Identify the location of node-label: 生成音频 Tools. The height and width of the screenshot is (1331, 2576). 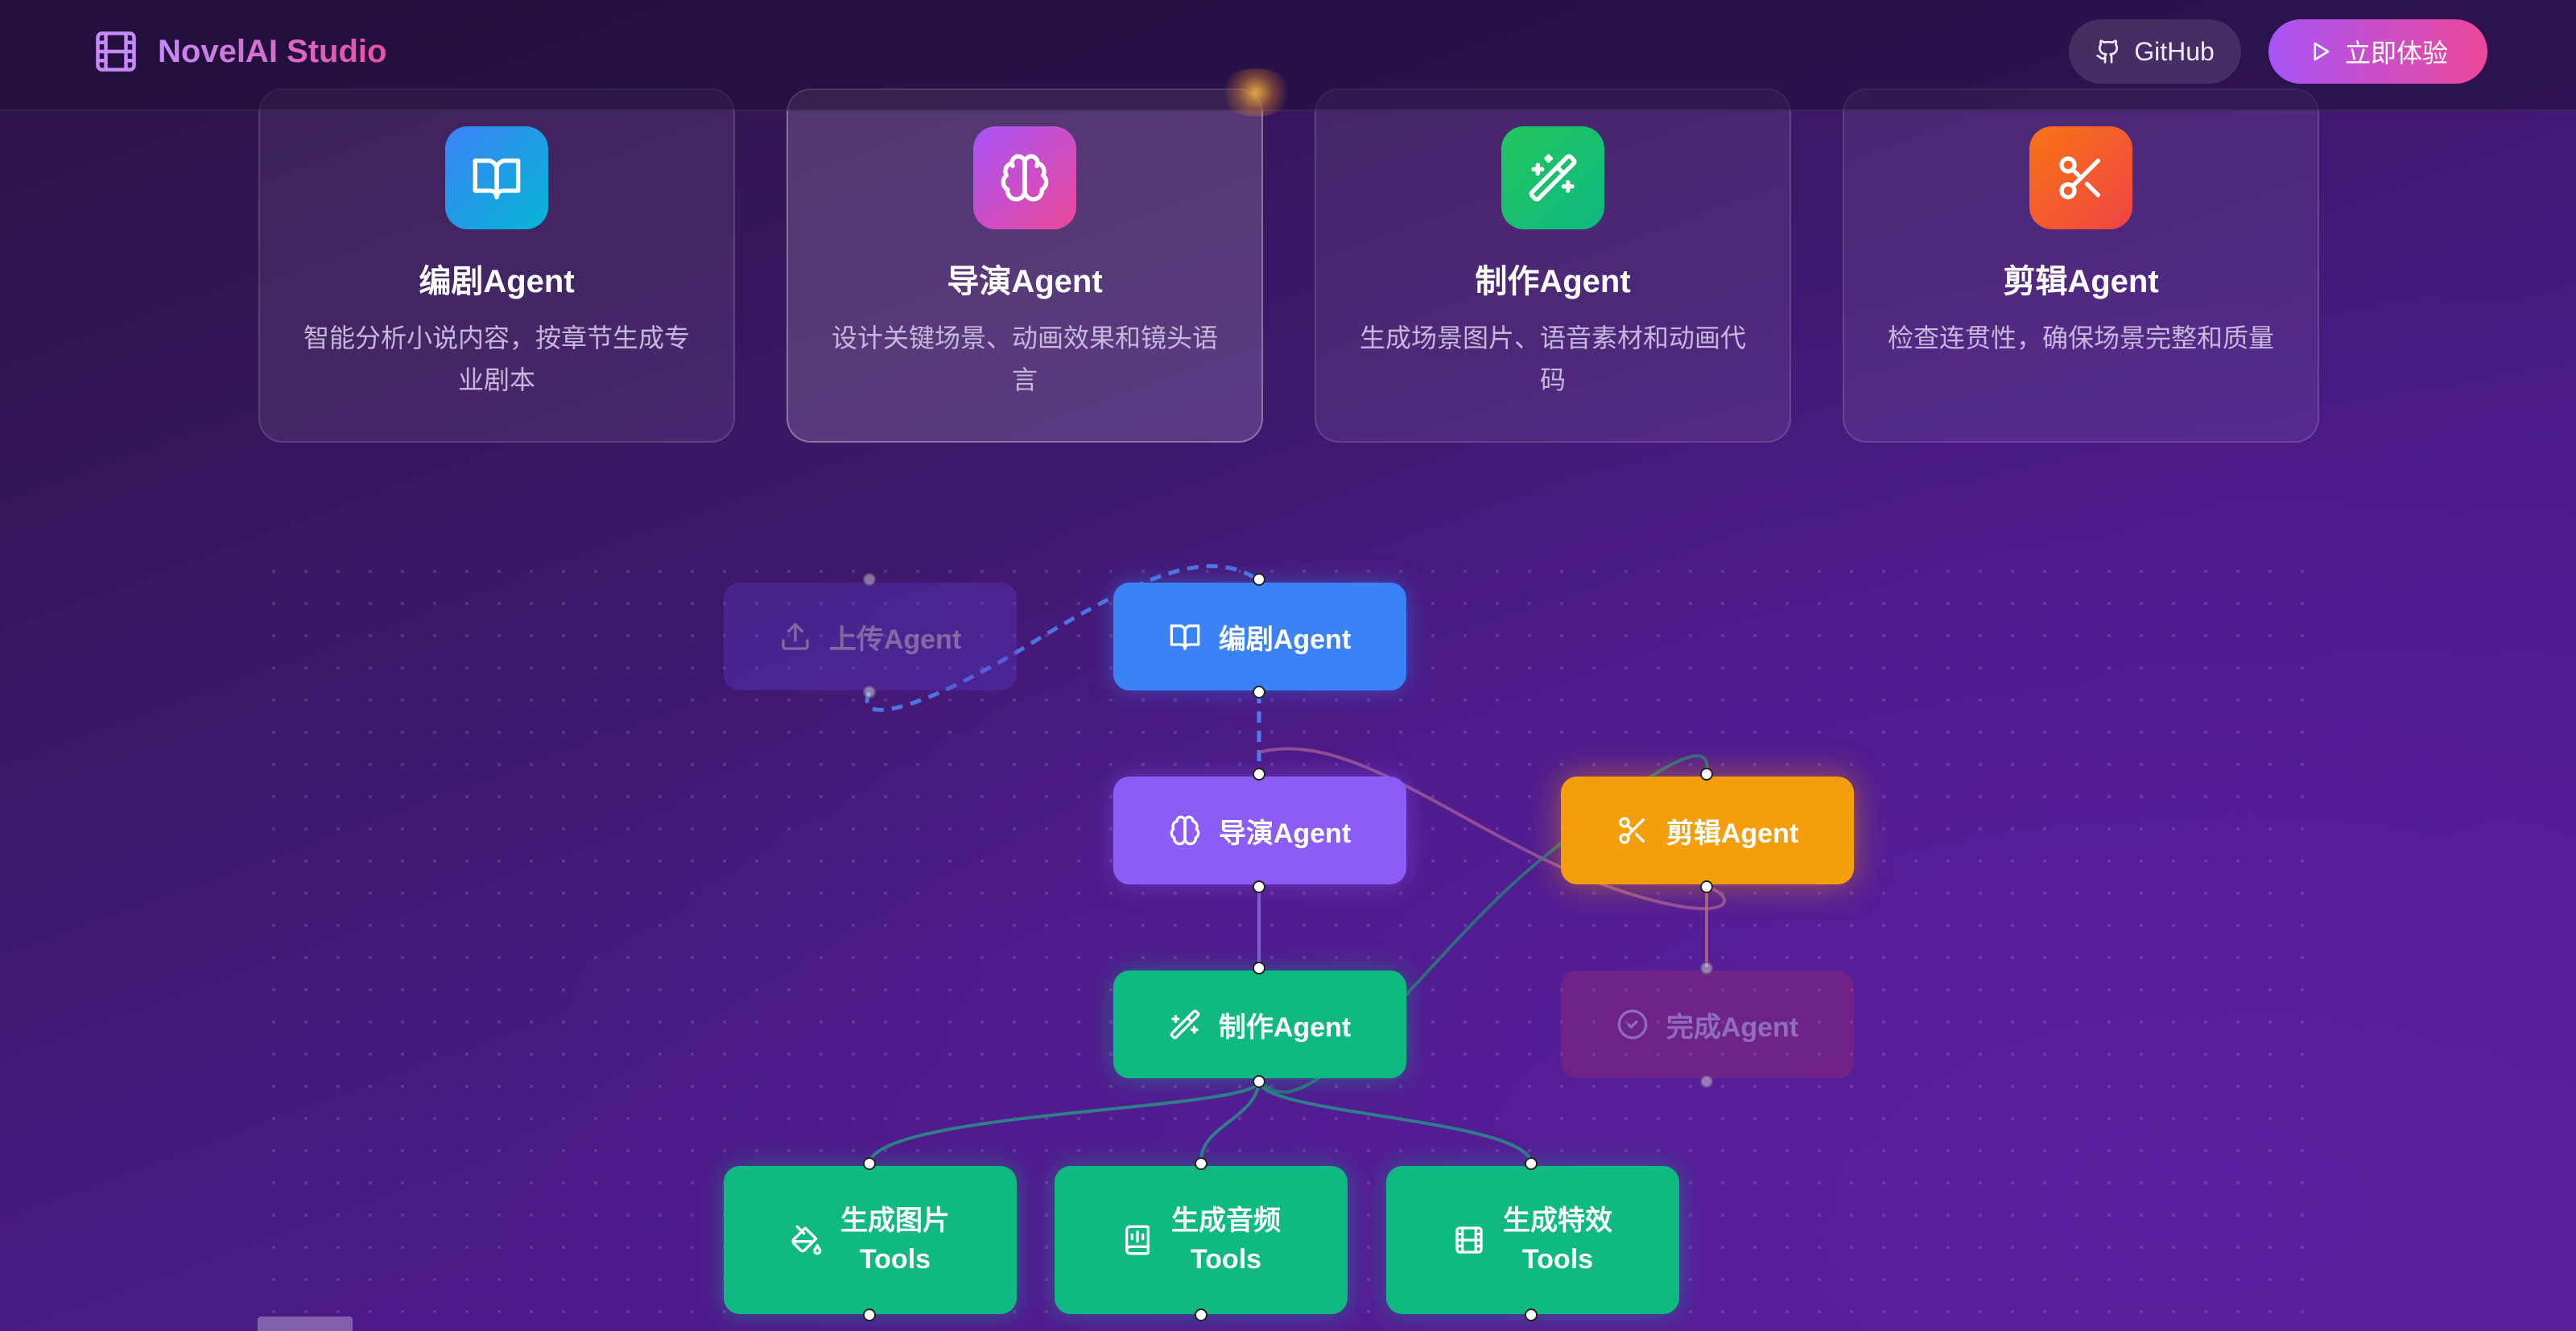
(1226, 1240).